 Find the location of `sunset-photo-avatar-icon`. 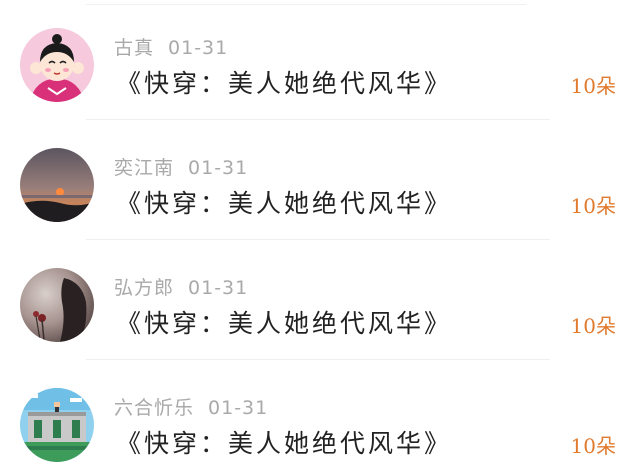

sunset-photo-avatar-icon is located at coordinates (57, 185).